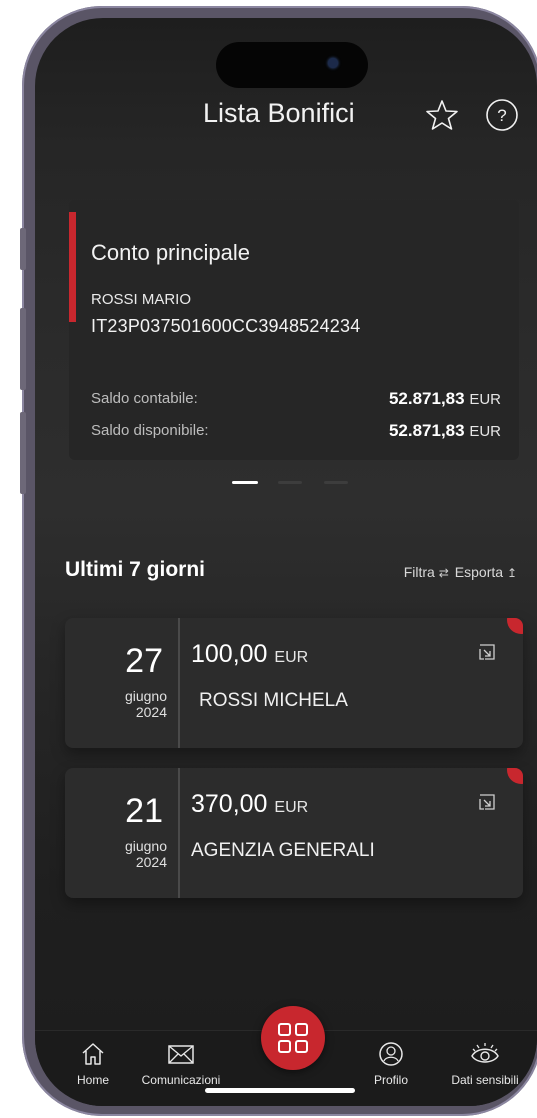 This screenshot has height=1118, width=537. I want to click on balance-accounting-label: Saldo contabile:, so click(144, 398).